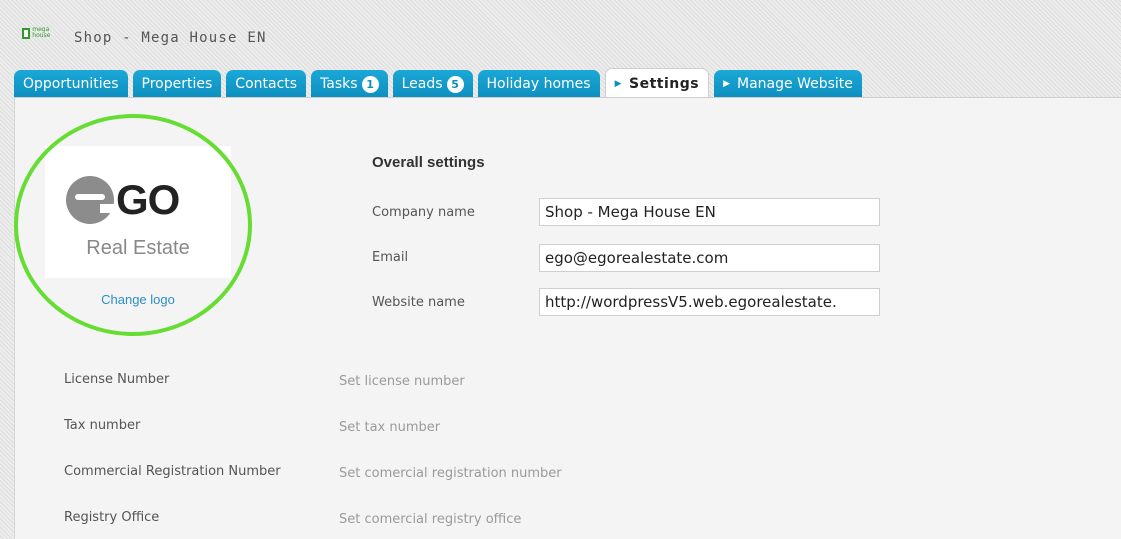 The width and height of the screenshot is (1121, 539). I want to click on brand-logo-text: mega house, so click(41, 32).